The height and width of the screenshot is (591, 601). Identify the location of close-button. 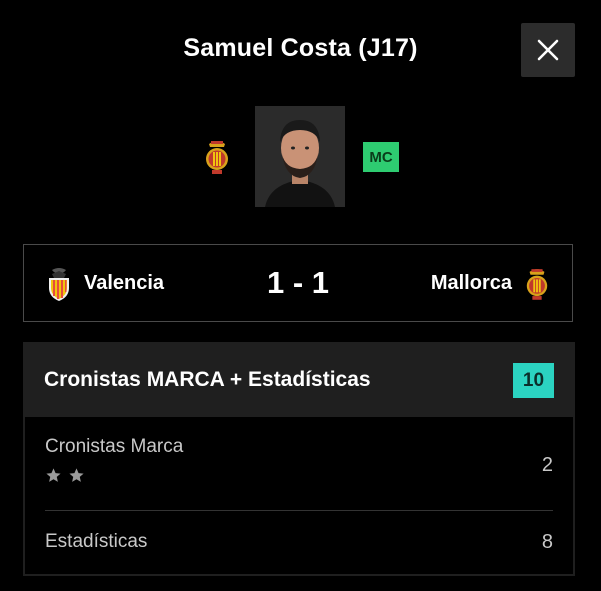
(548, 50).